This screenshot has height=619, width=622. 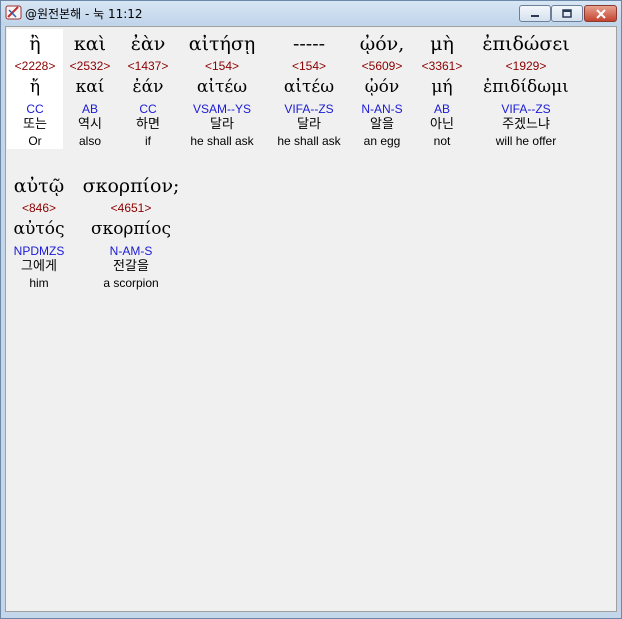 I want to click on interlinear-word: αὐτῷ <846> αὐτός NPDMZS 그에게 him, so click(x=39, y=231).